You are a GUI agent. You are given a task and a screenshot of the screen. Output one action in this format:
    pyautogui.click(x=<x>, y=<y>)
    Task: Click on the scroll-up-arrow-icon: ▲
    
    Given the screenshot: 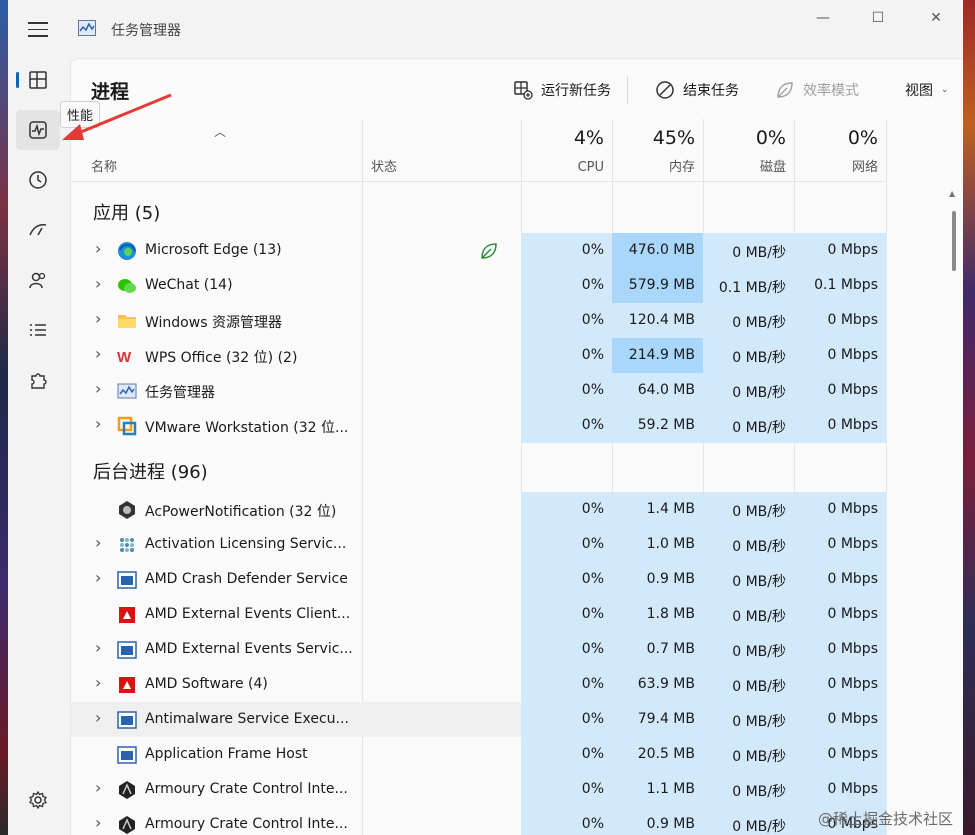 What is the action you would take?
    pyautogui.click(x=952, y=193)
    